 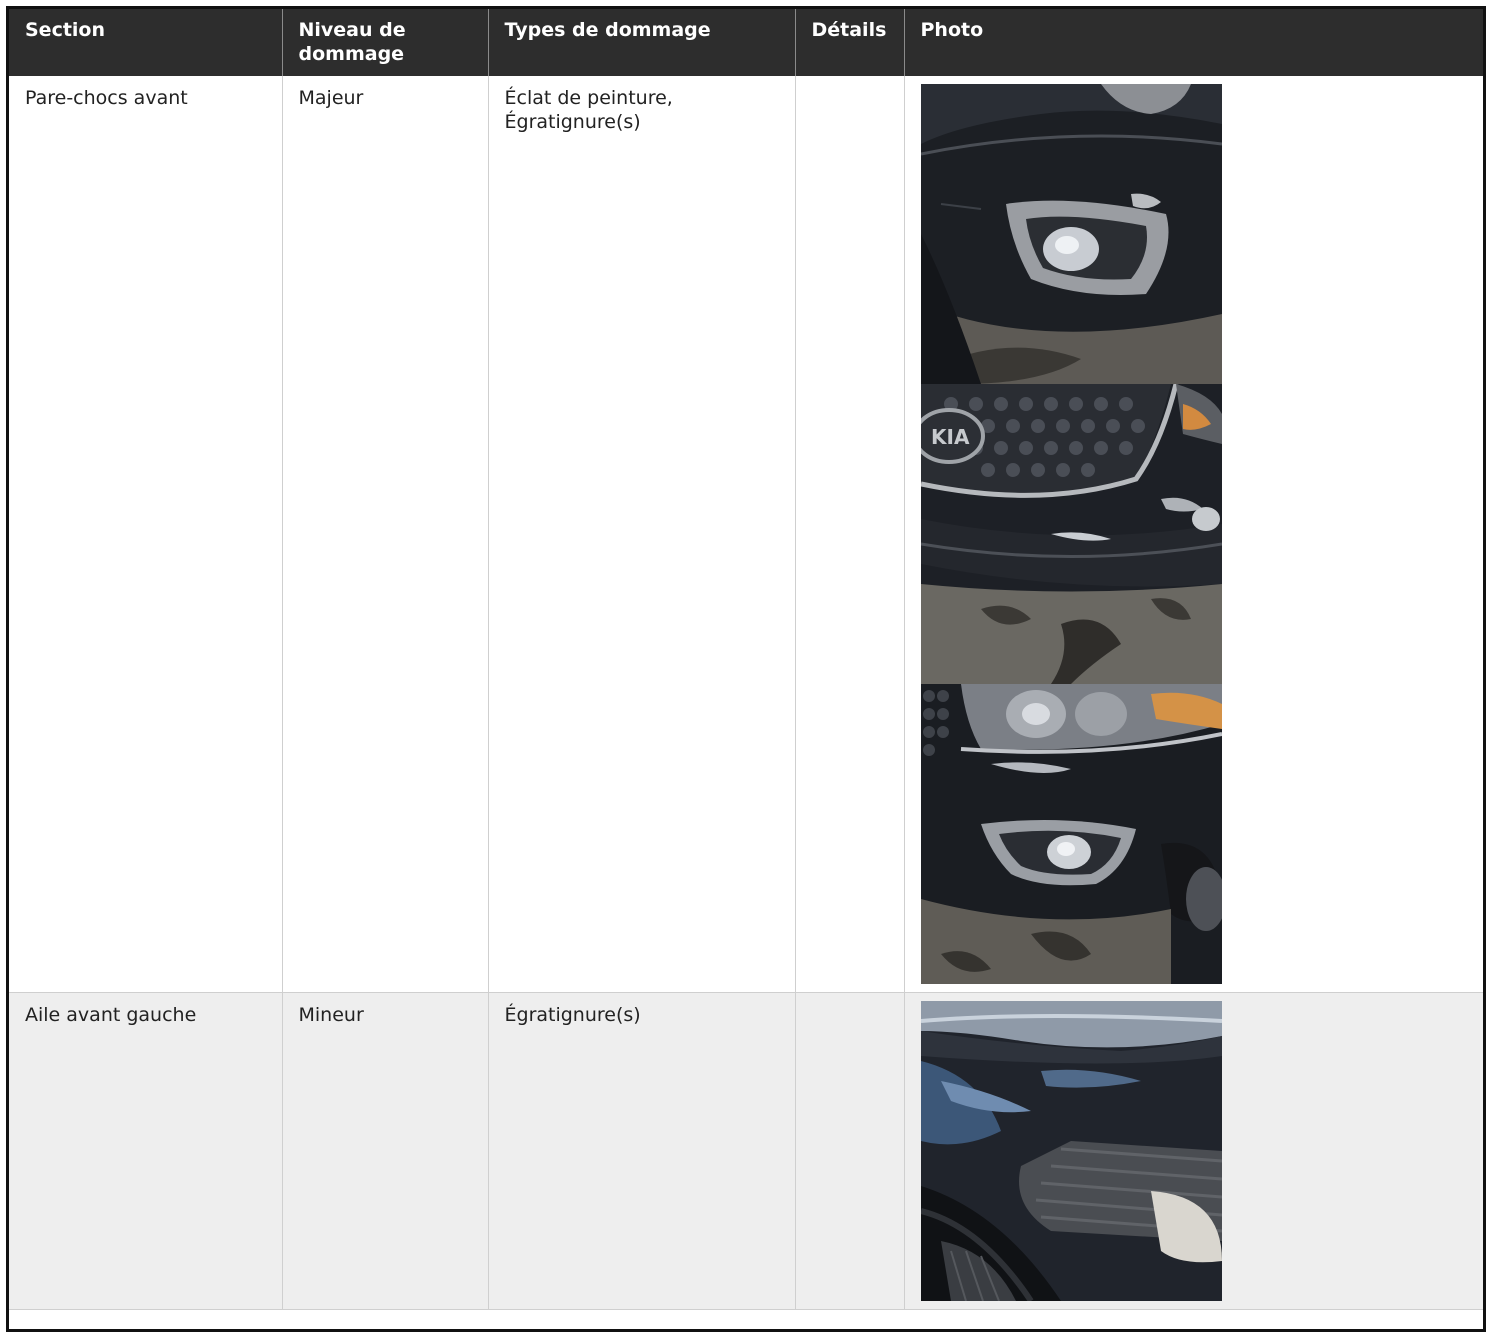 What do you see at coordinates (385, 1151) in the screenshot?
I see `cell-damage-level: Mineur` at bounding box center [385, 1151].